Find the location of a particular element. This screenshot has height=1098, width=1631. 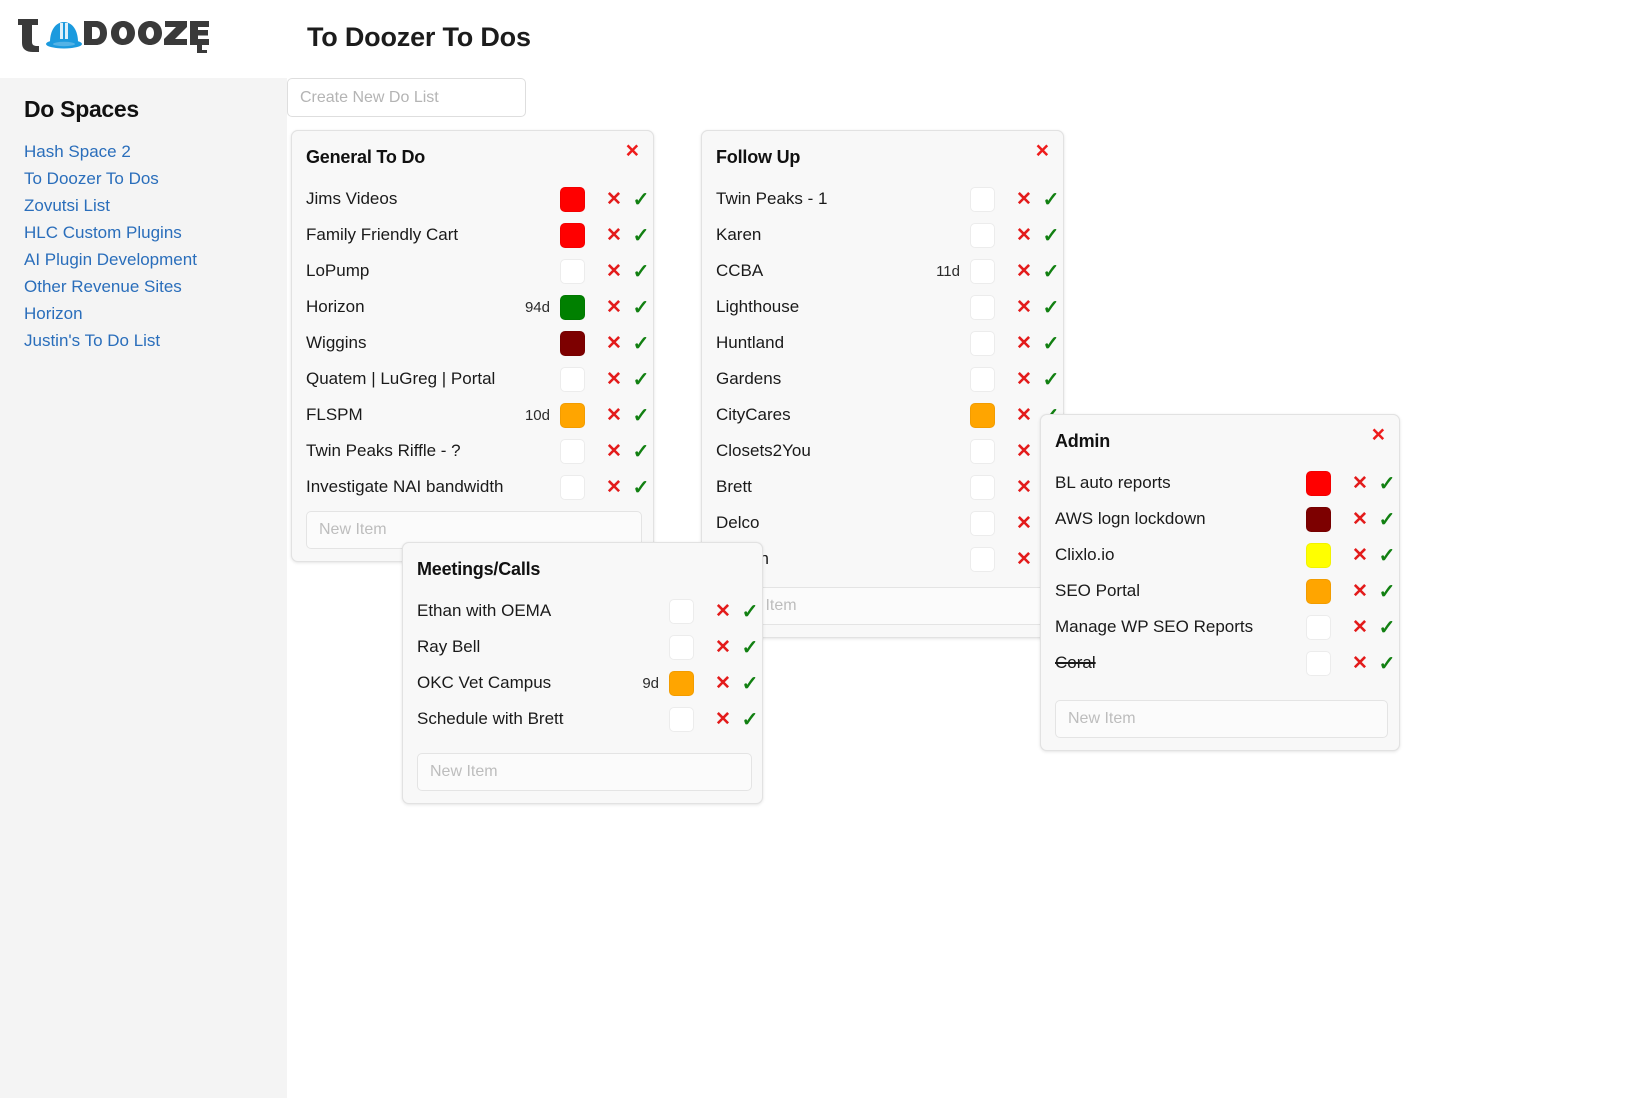

list-item-label: Wiggins is located at coordinates (336, 343).